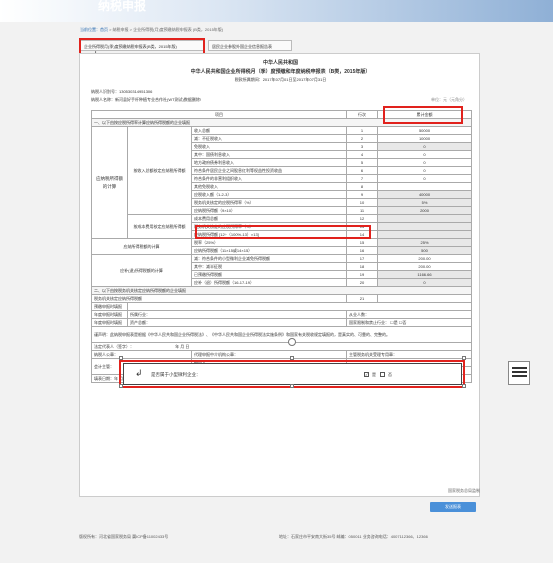 The height and width of the screenshot is (563, 553). What do you see at coordinates (362, 114) in the screenshot?
I see `col-line-header: 行次` at bounding box center [362, 114].